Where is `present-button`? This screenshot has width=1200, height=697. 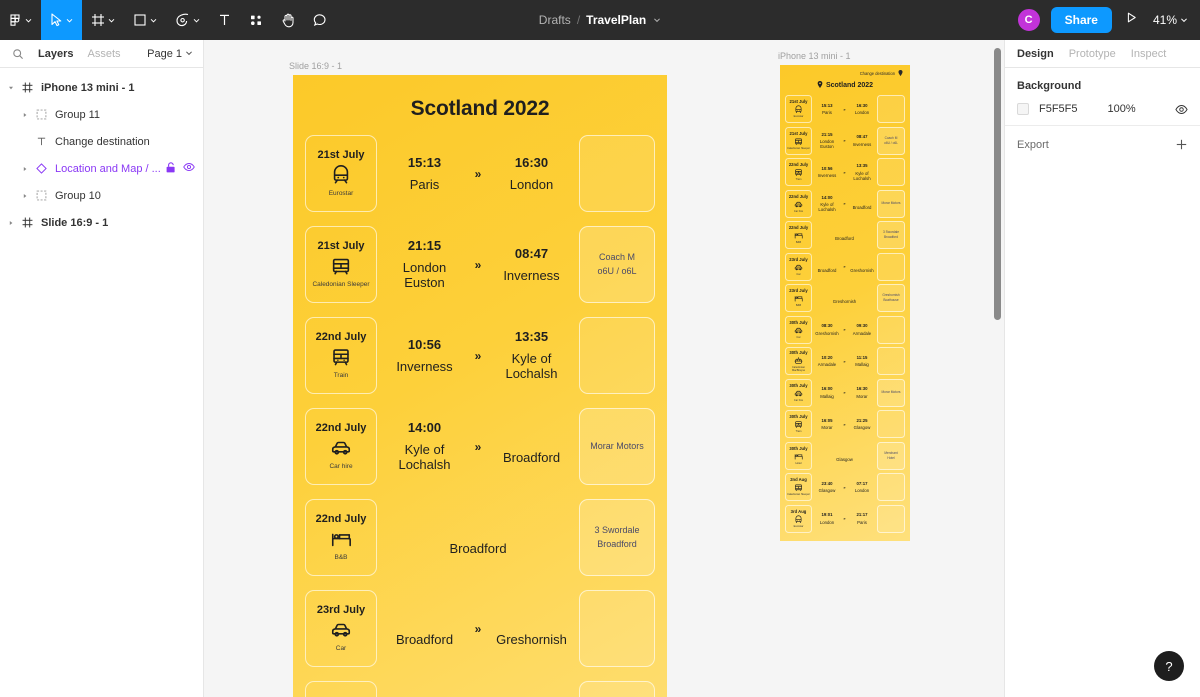
present-button is located at coordinates (1131, 20).